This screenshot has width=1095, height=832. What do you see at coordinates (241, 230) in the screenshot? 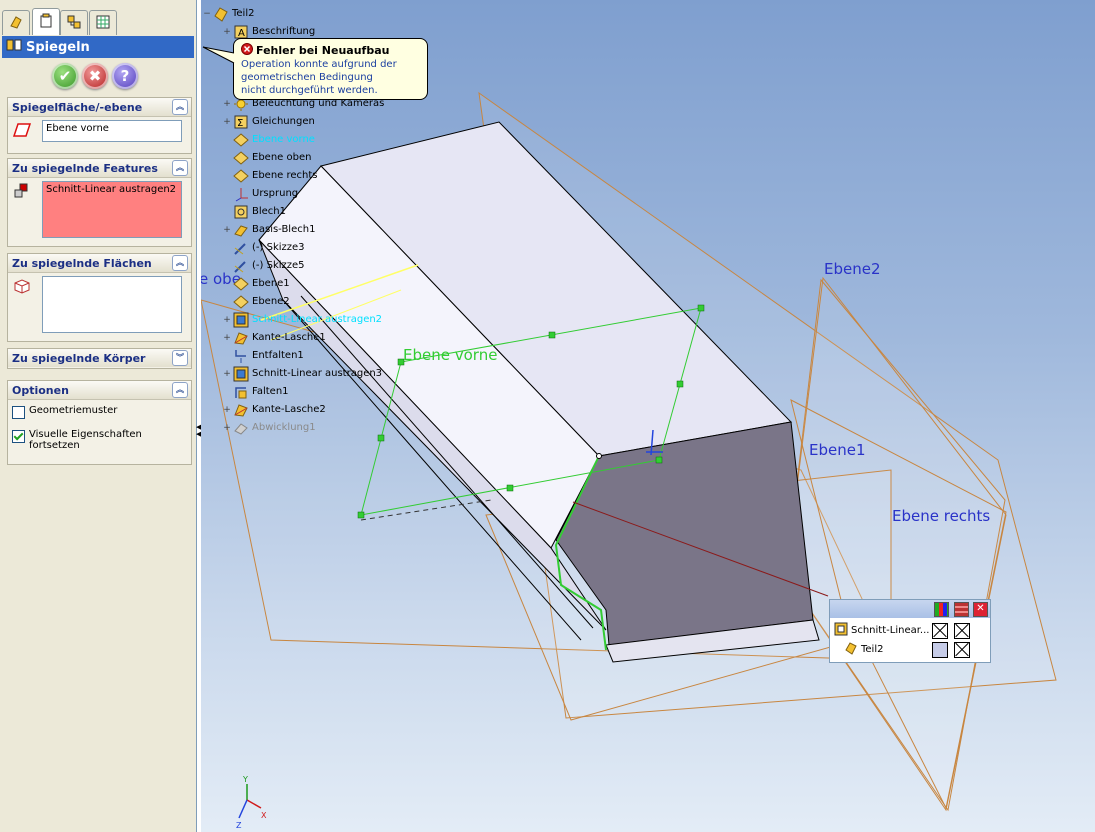
I see `base-flange-icon` at bounding box center [241, 230].